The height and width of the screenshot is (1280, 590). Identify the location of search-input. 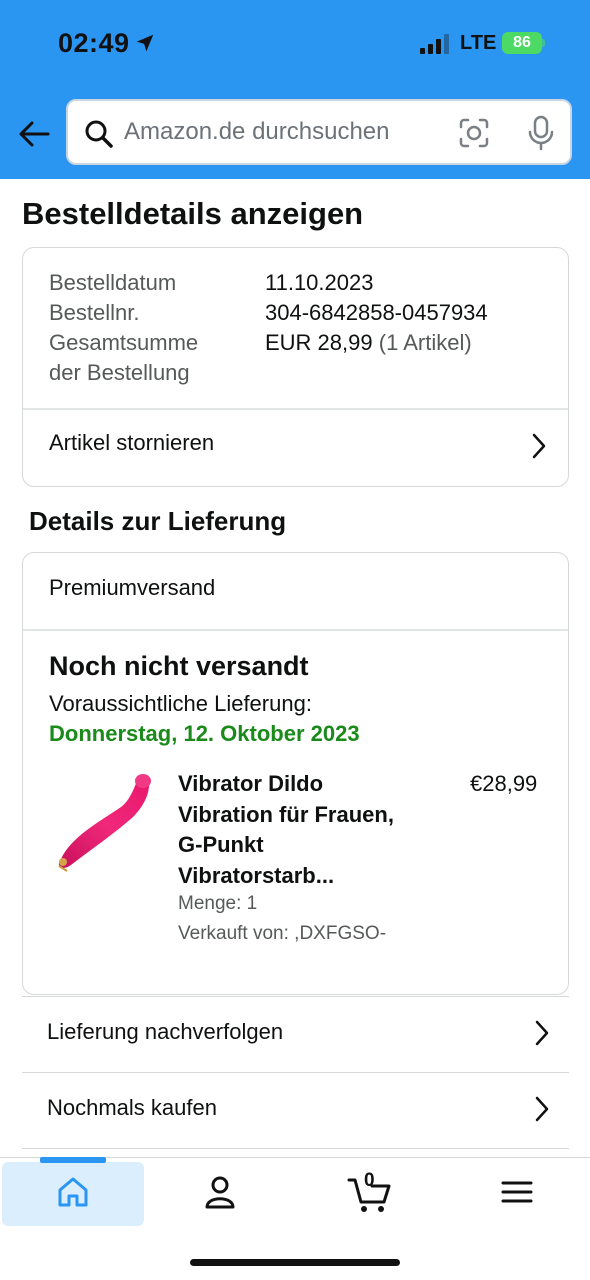
(284, 132).